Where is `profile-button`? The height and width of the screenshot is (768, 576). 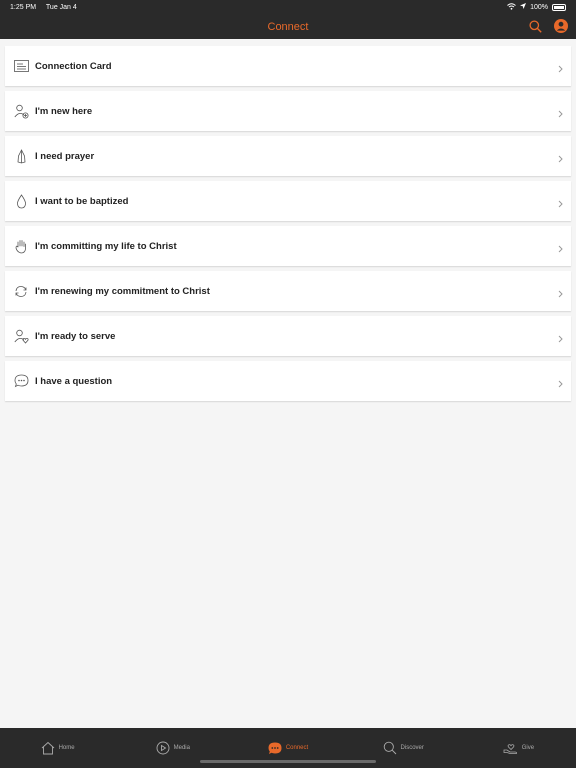
profile-button is located at coordinates (561, 26).